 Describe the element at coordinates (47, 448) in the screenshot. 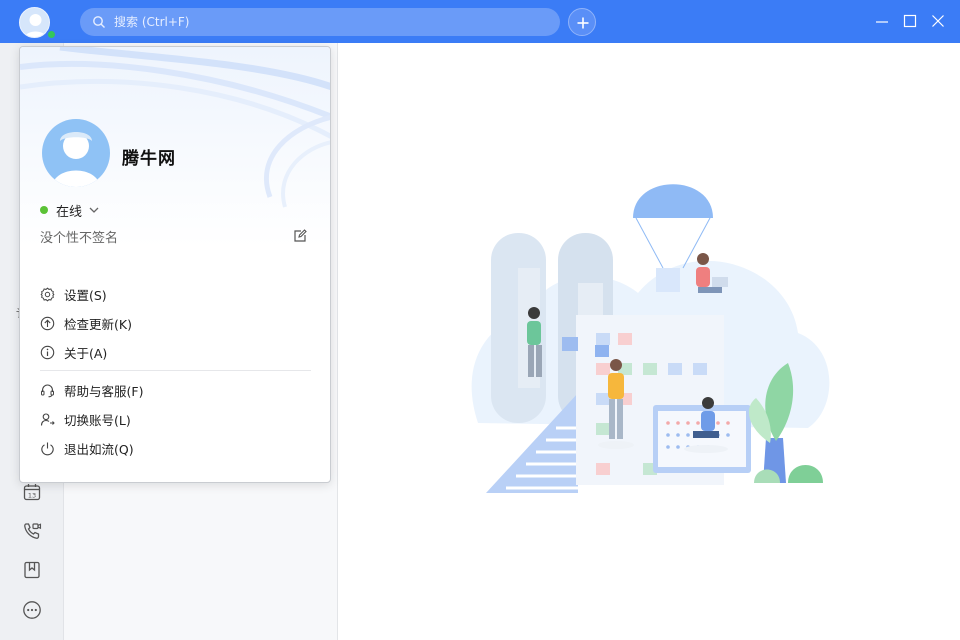

I see `power-icon` at that location.